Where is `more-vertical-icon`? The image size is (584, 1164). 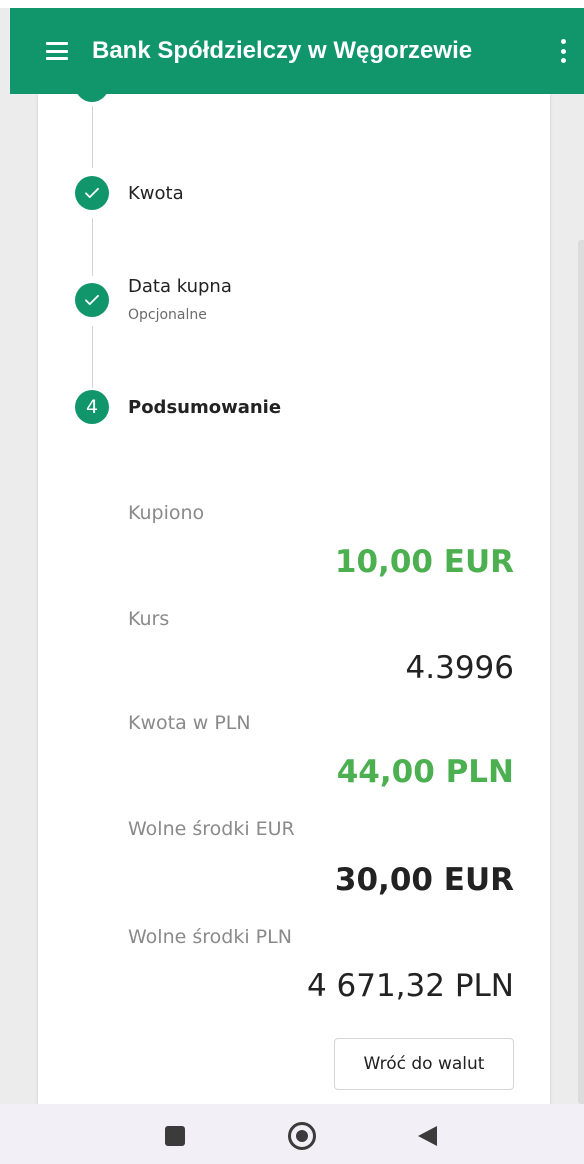 more-vertical-icon is located at coordinates (563, 51).